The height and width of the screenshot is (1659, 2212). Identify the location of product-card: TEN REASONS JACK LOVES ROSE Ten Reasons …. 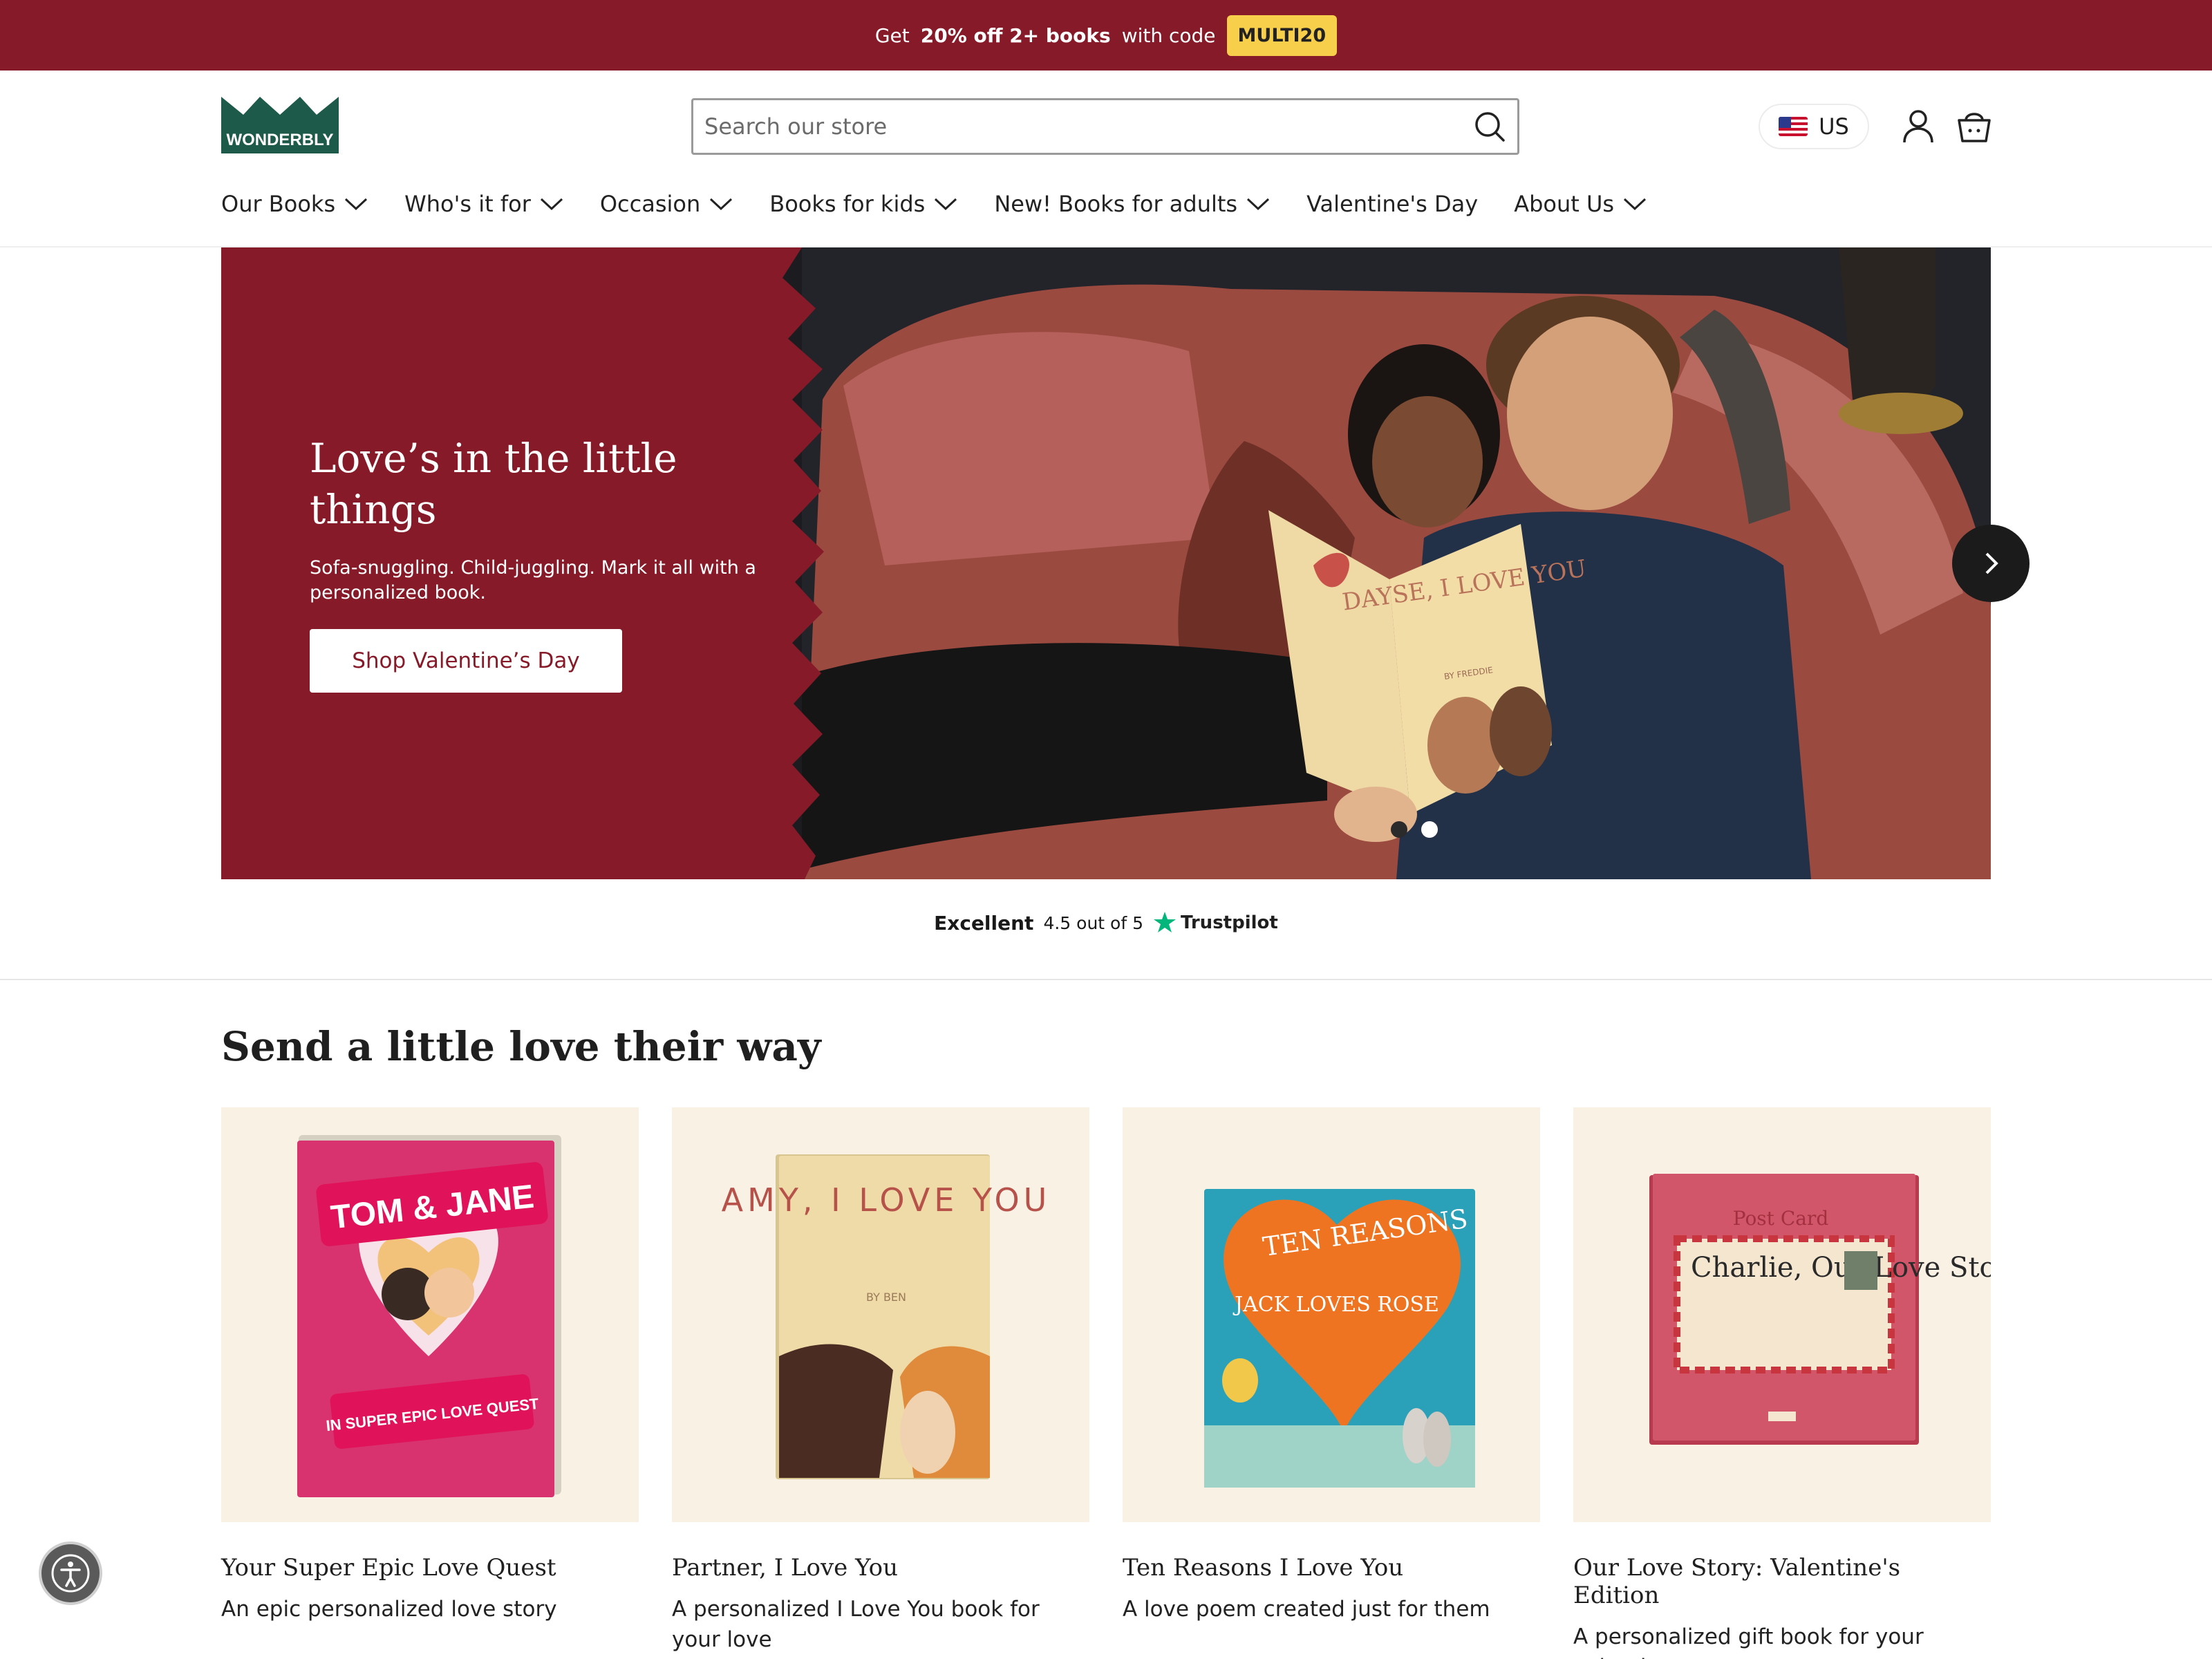
(1331, 1383).